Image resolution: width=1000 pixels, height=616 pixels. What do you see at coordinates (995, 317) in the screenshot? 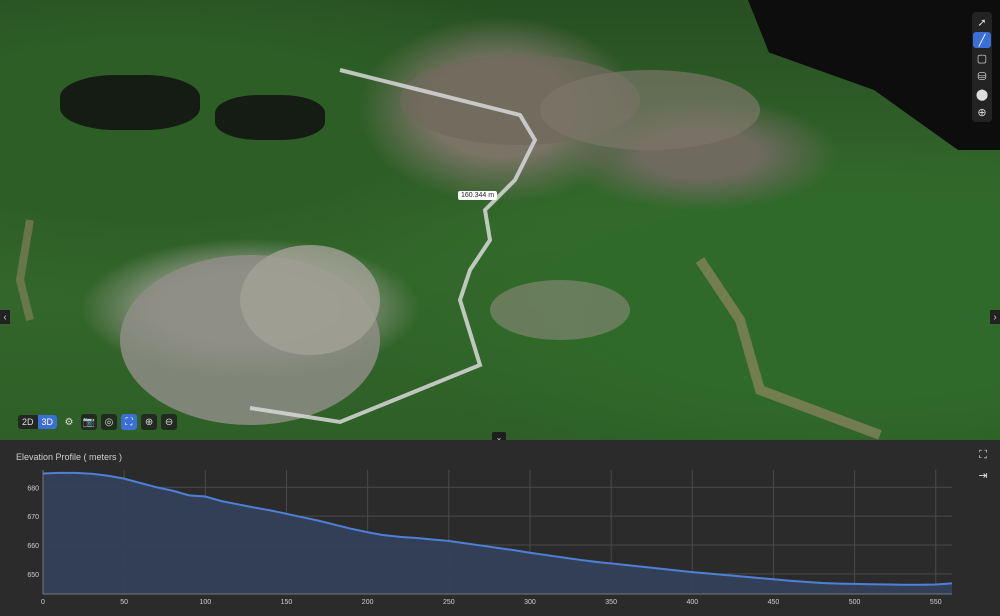
I see `right-panel-arrow-icon: ›` at bounding box center [995, 317].